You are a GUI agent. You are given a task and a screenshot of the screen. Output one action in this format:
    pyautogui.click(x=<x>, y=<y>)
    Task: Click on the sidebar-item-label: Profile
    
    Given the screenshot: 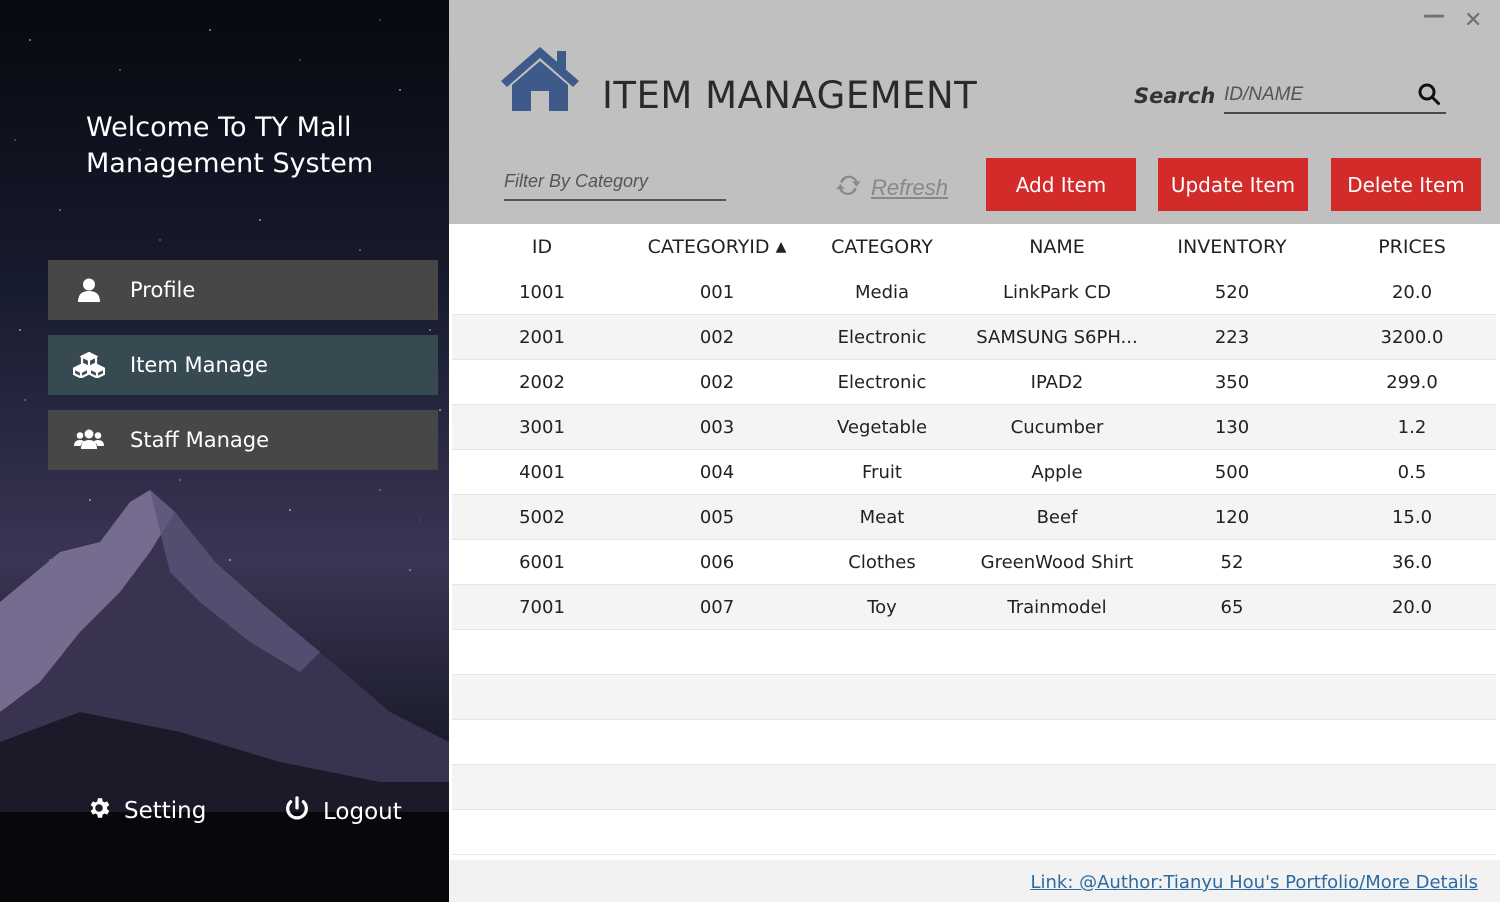 What is the action you would take?
    pyautogui.click(x=163, y=290)
    